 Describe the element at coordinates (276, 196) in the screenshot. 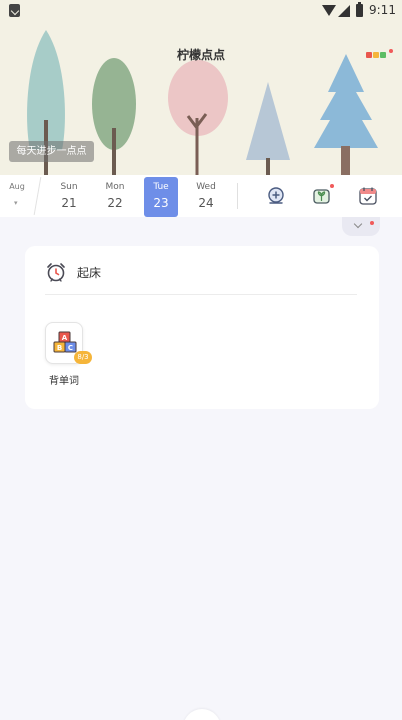

I see `add-habit-icon` at that location.